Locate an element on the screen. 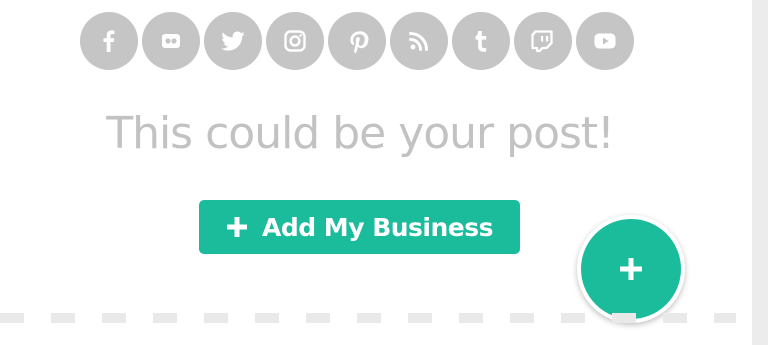  social-icons-row is located at coordinates (357, 41).